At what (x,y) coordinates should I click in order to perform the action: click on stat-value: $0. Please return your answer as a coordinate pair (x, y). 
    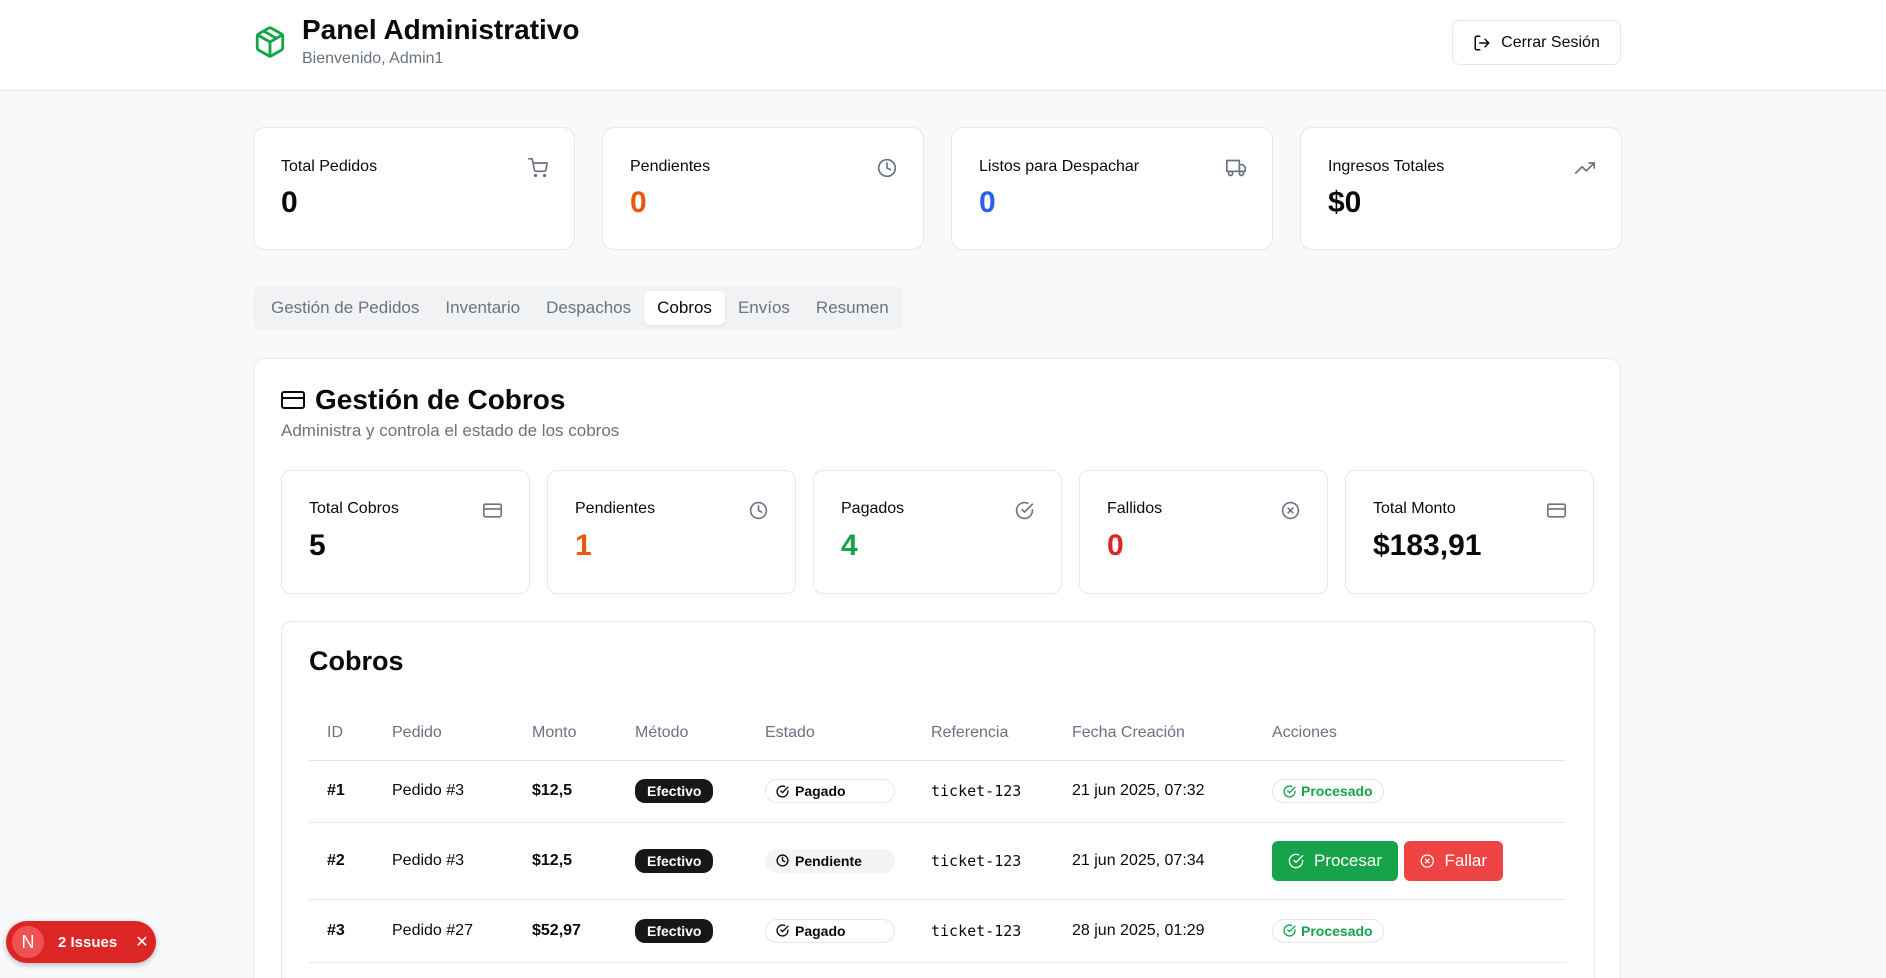
    Looking at the image, I should click on (1345, 202).